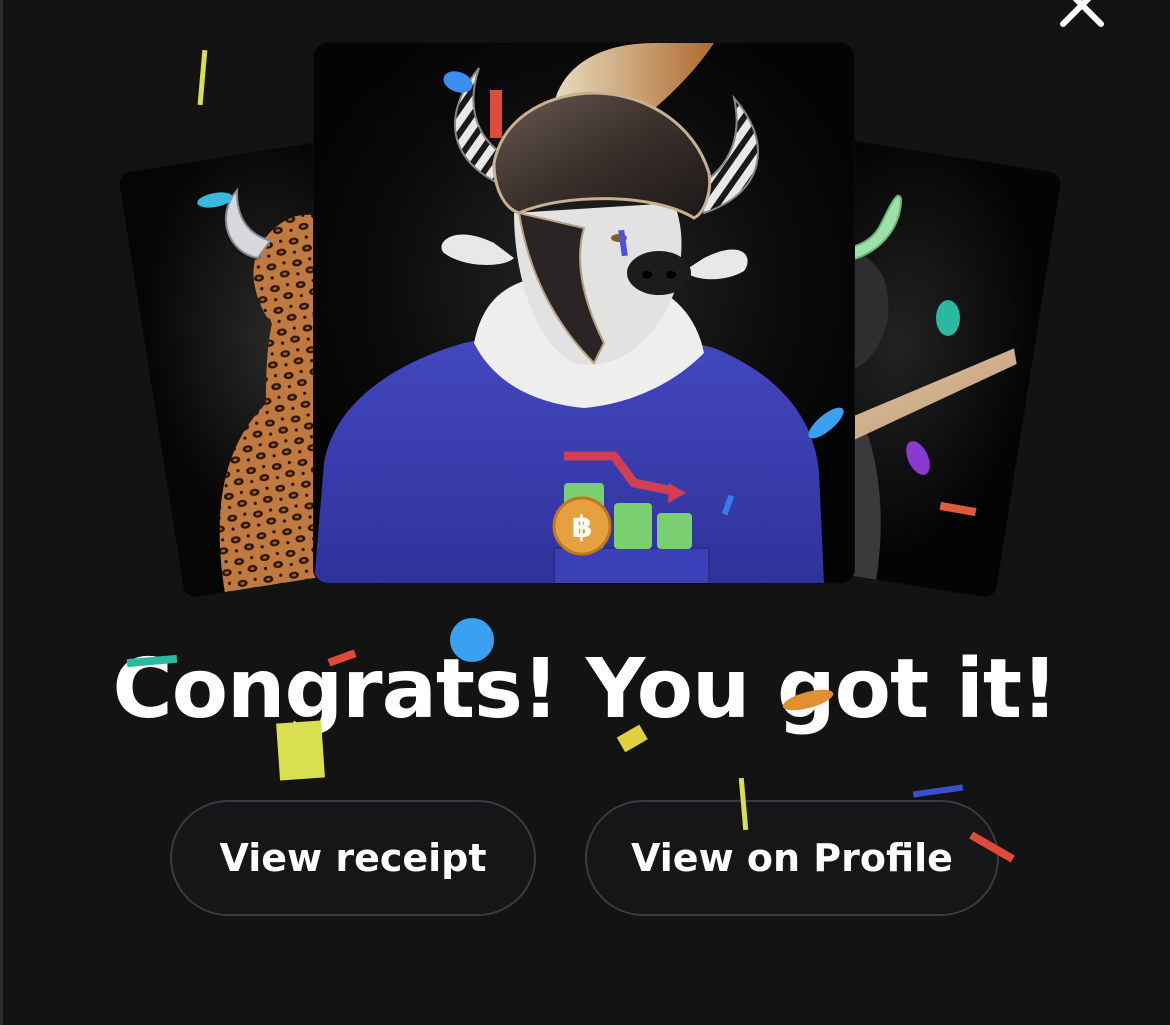  I want to click on view-receipt-button: View receipt, so click(353, 858).